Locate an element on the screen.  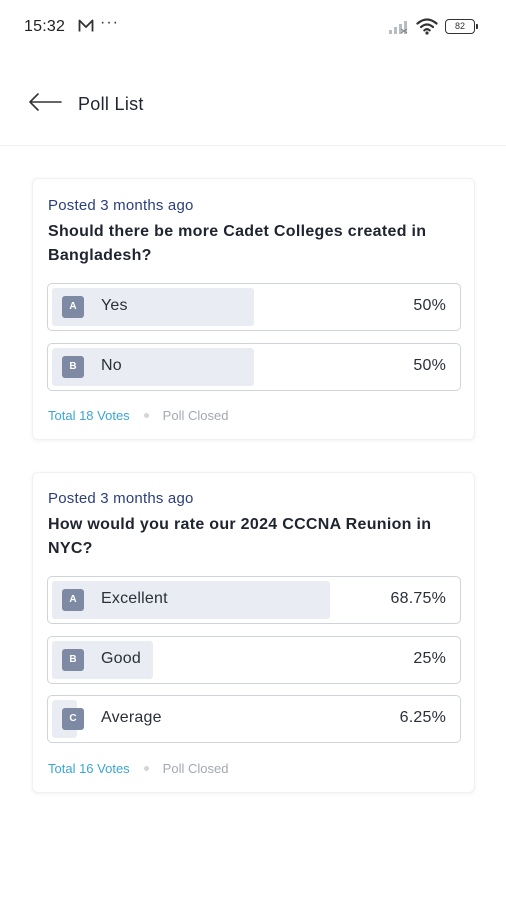
option-label: Average is located at coordinates (131, 717).